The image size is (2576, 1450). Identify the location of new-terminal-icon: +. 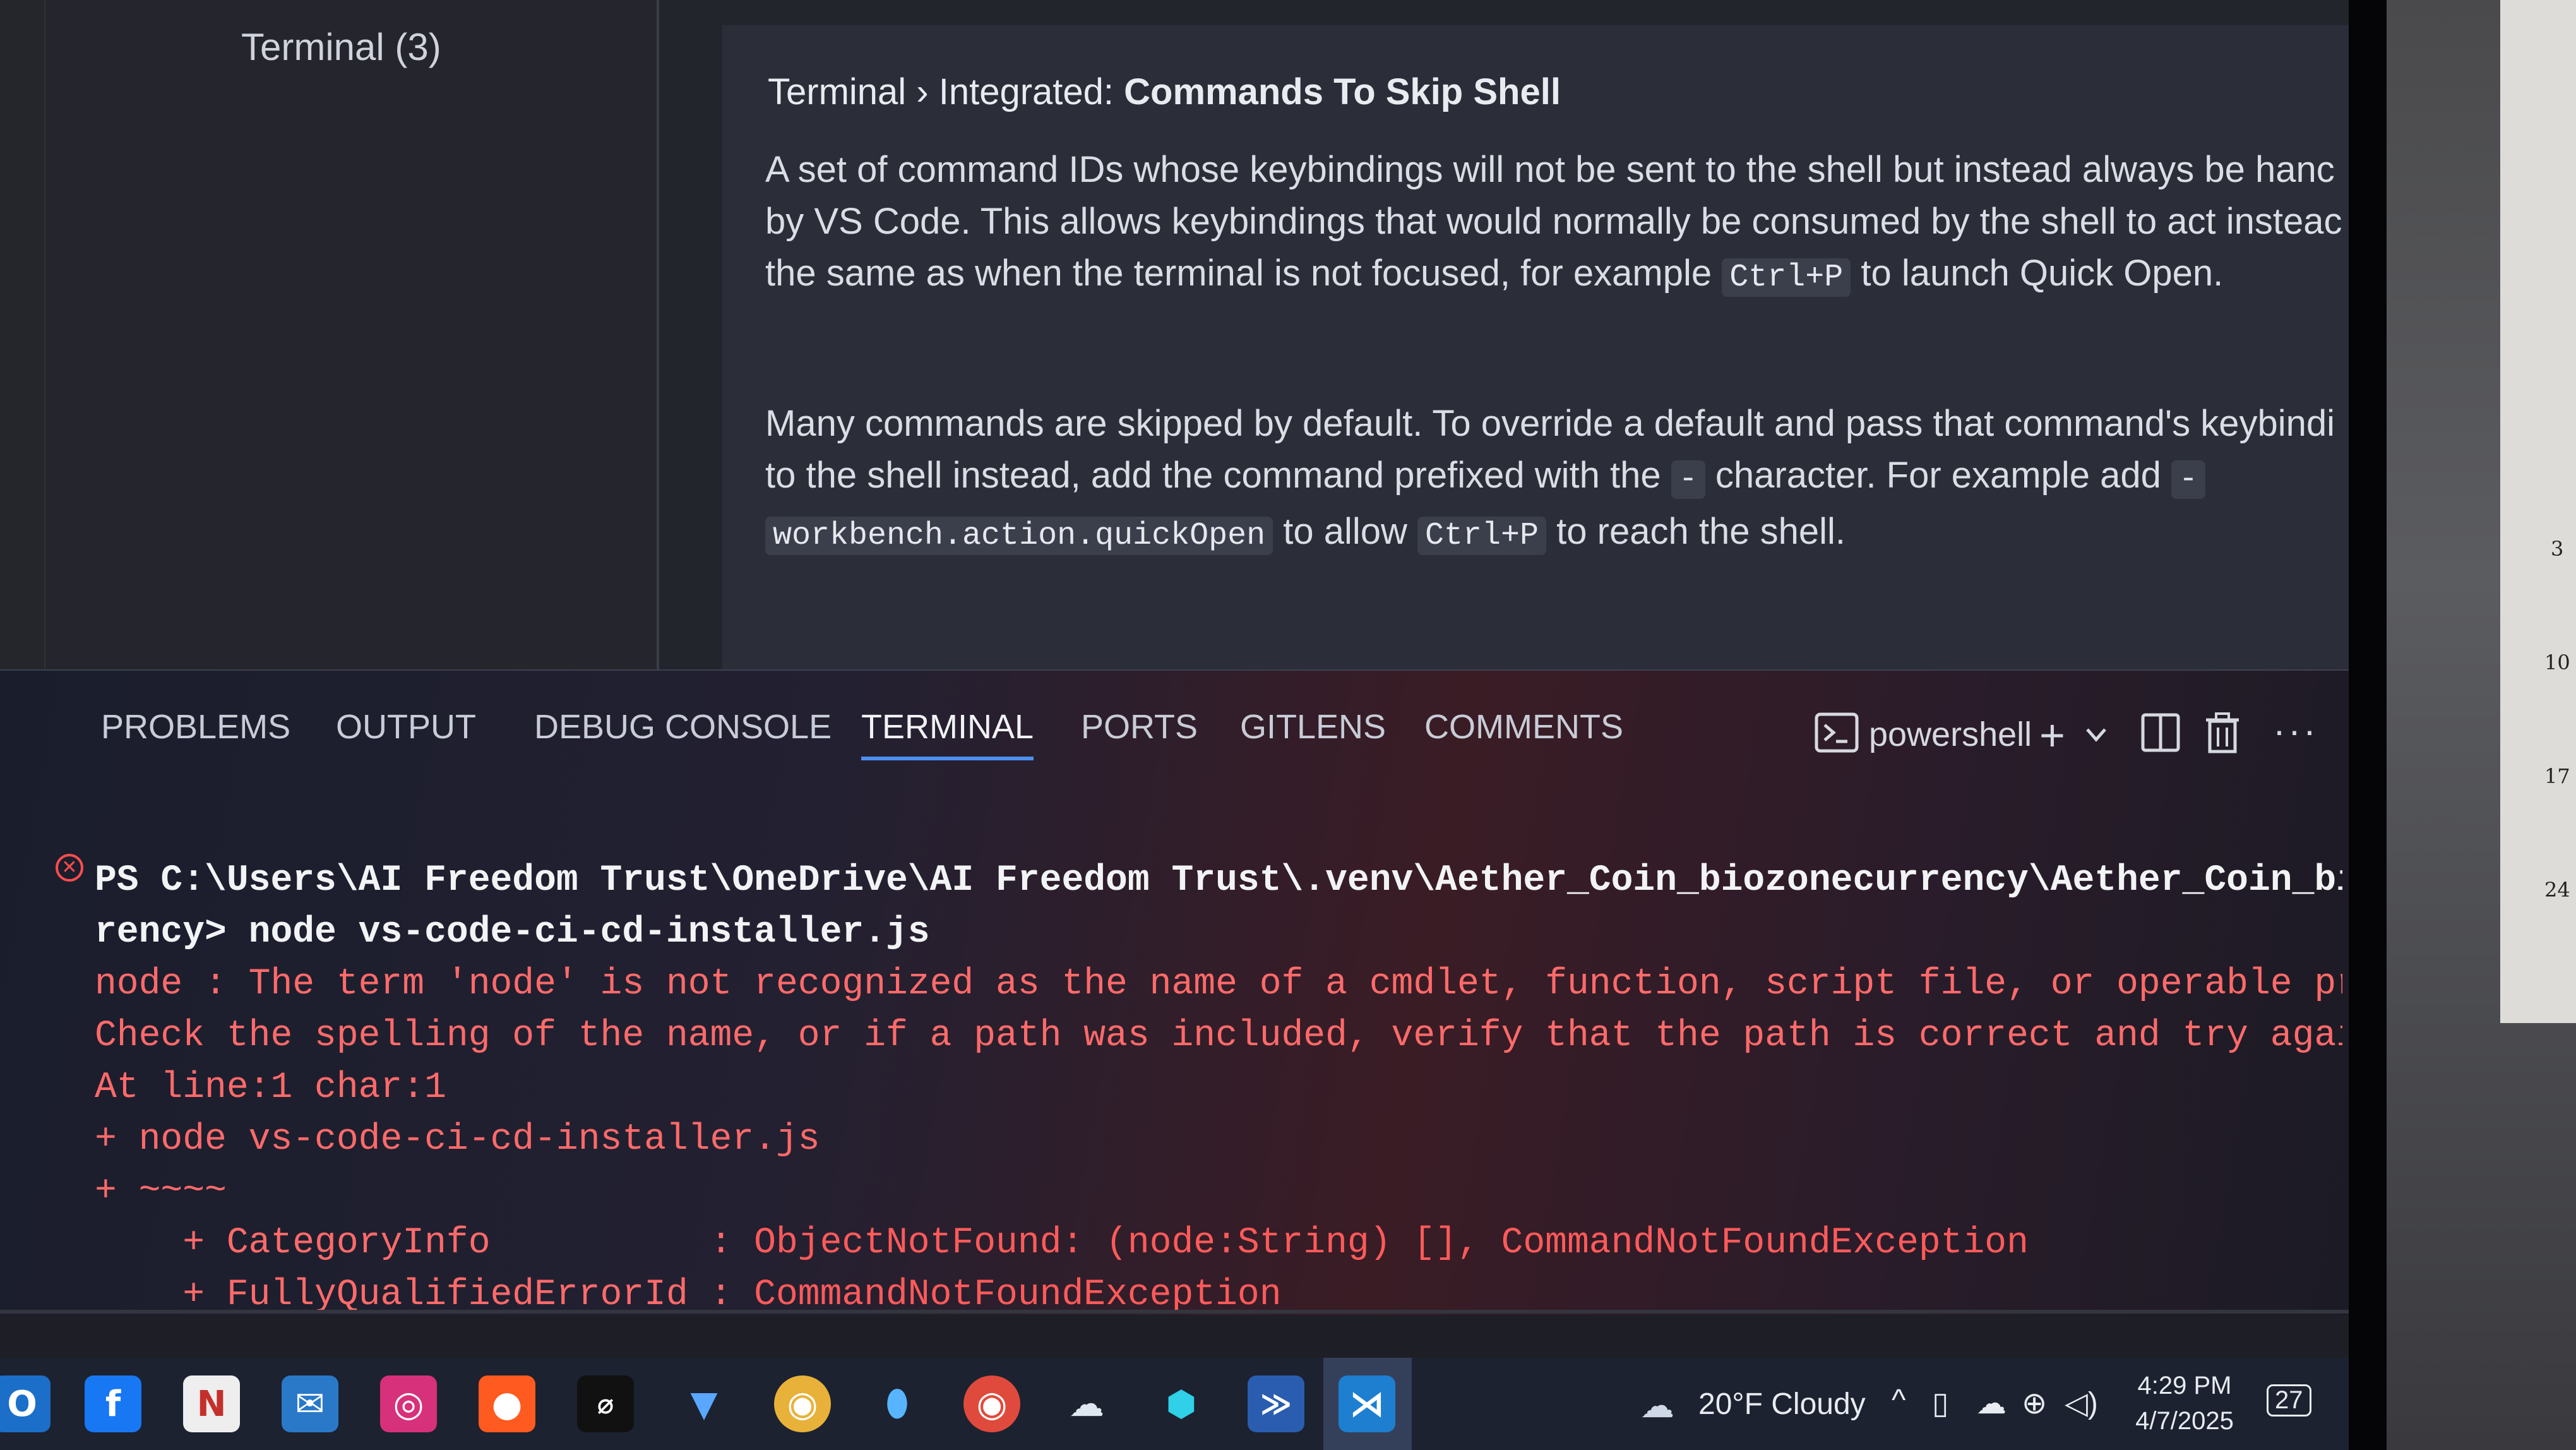
(2052, 735).